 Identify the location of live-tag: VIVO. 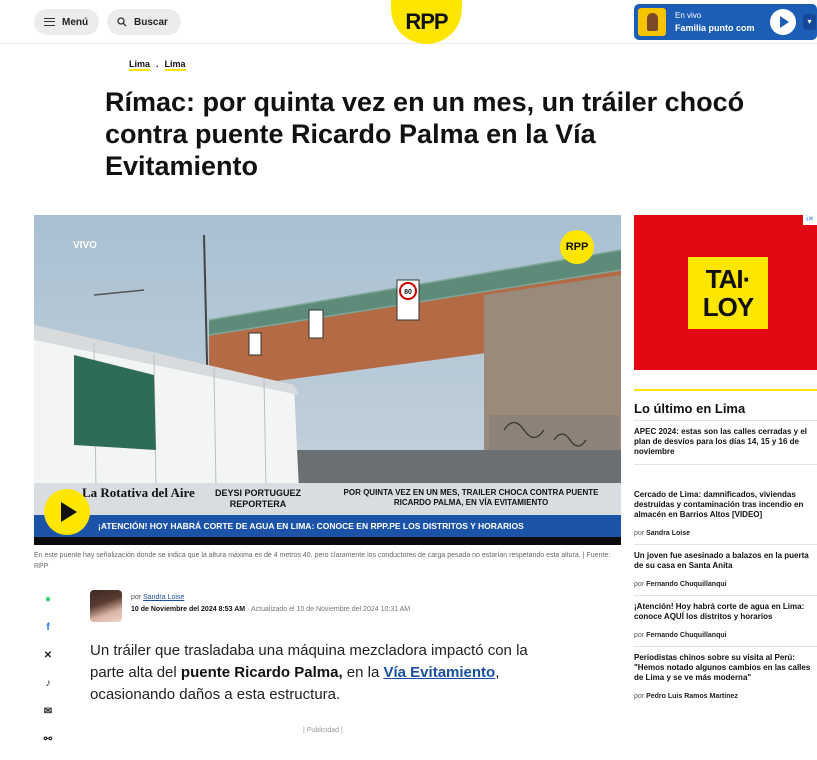
(113, 245).